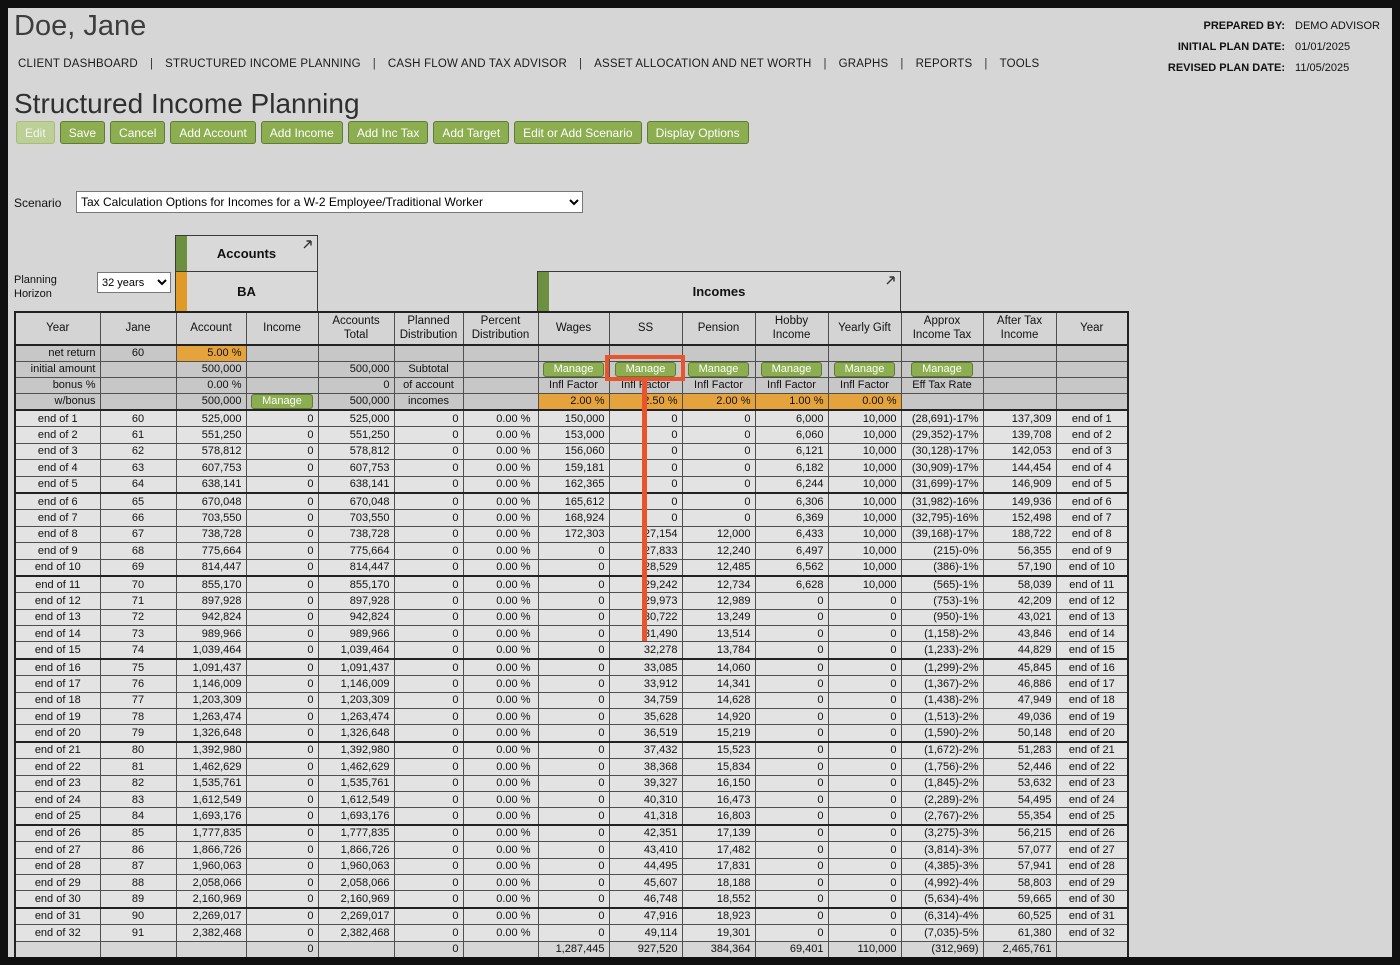 Image resolution: width=1400 pixels, height=965 pixels. Describe the element at coordinates (791, 369) in the screenshot. I see `manage-hobby-income-button: Manage` at that location.